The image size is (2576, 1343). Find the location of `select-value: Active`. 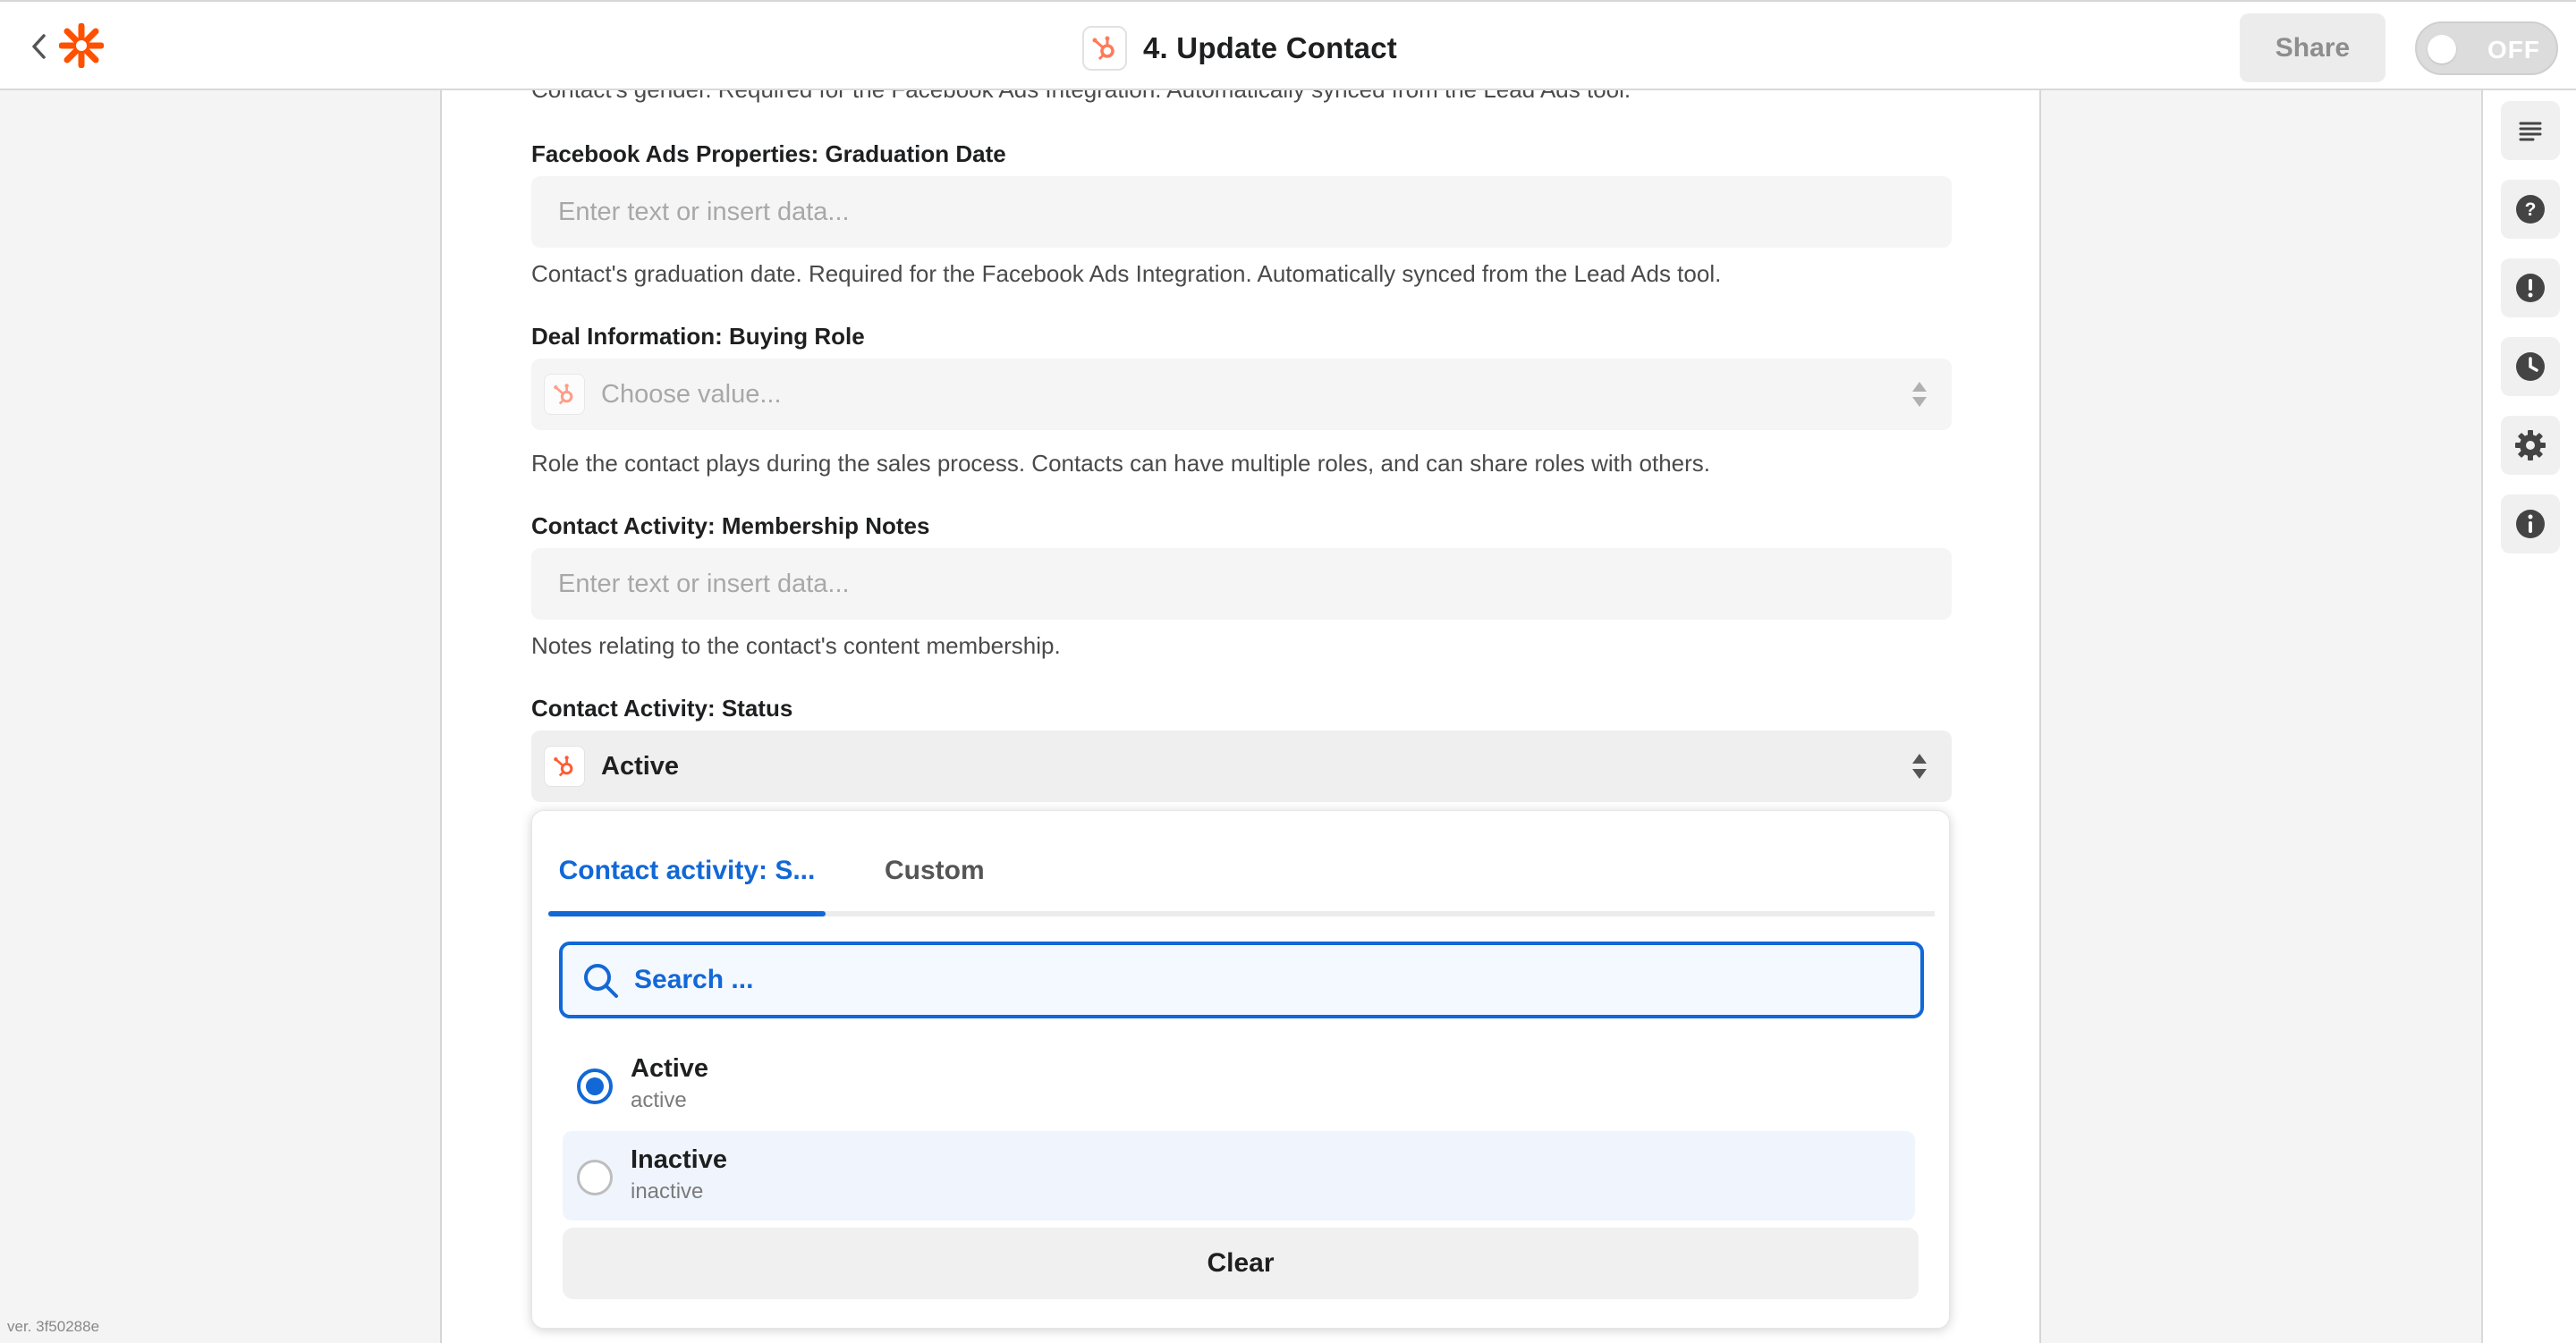

select-value: Active is located at coordinates (640, 766).